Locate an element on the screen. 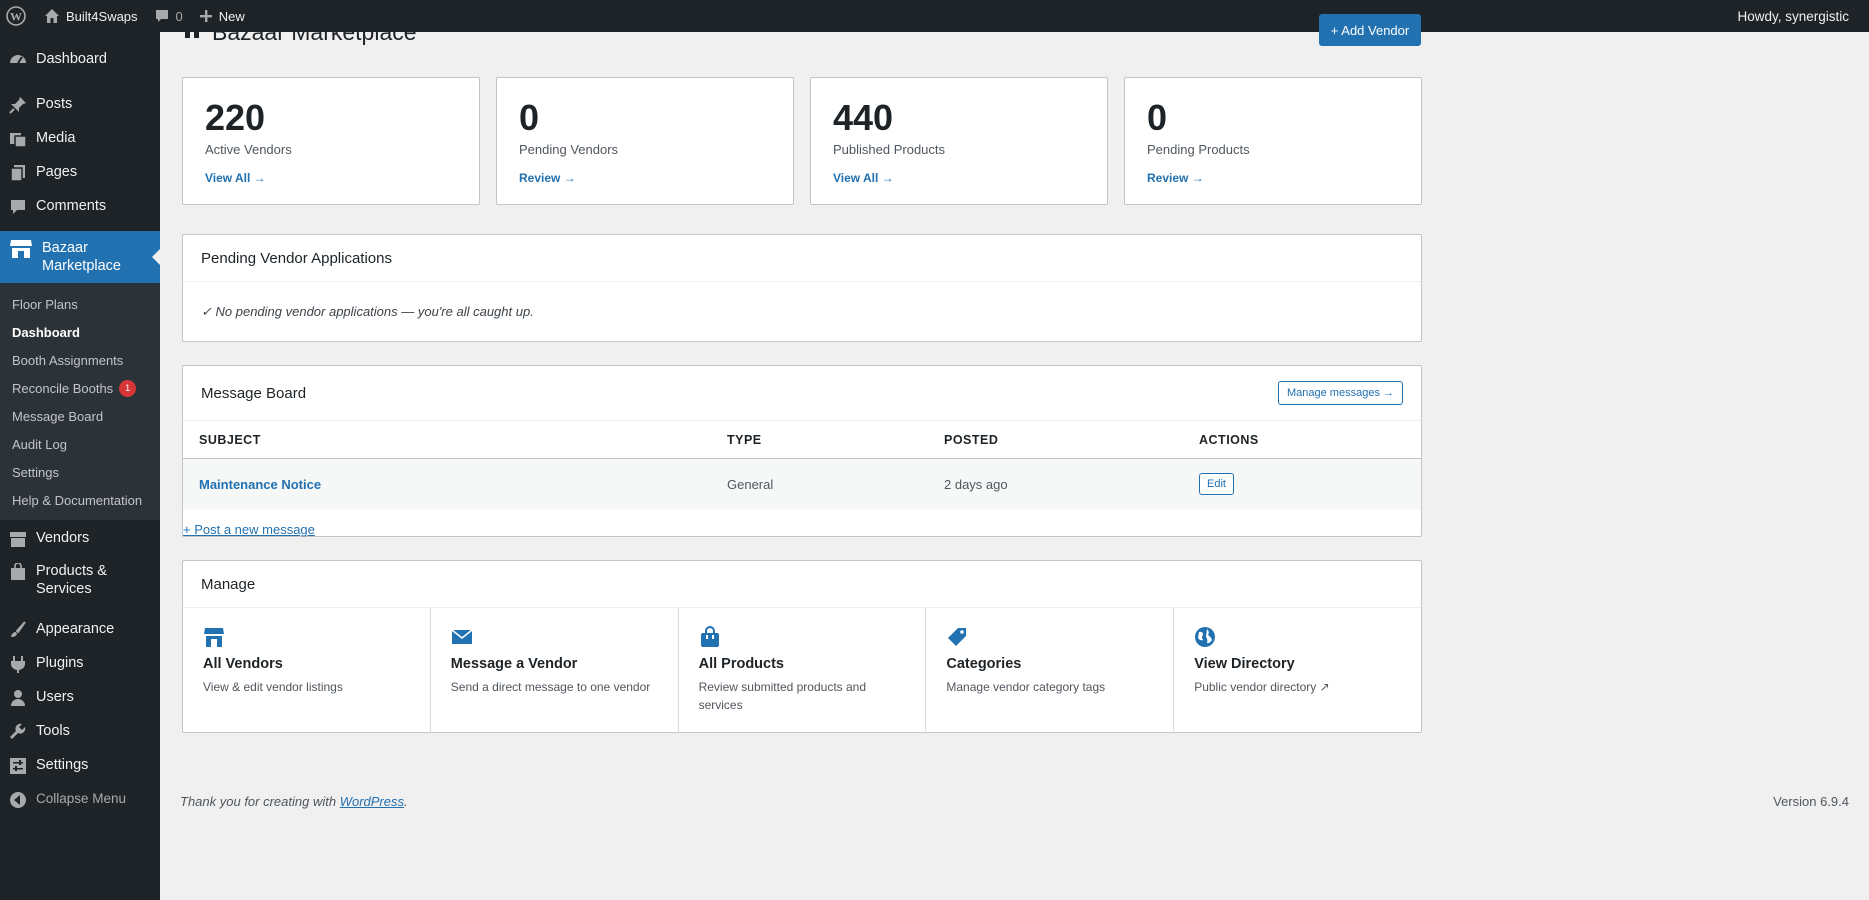 This screenshot has height=900, width=1869. message-posted: 2 days ago is located at coordinates (976, 484).